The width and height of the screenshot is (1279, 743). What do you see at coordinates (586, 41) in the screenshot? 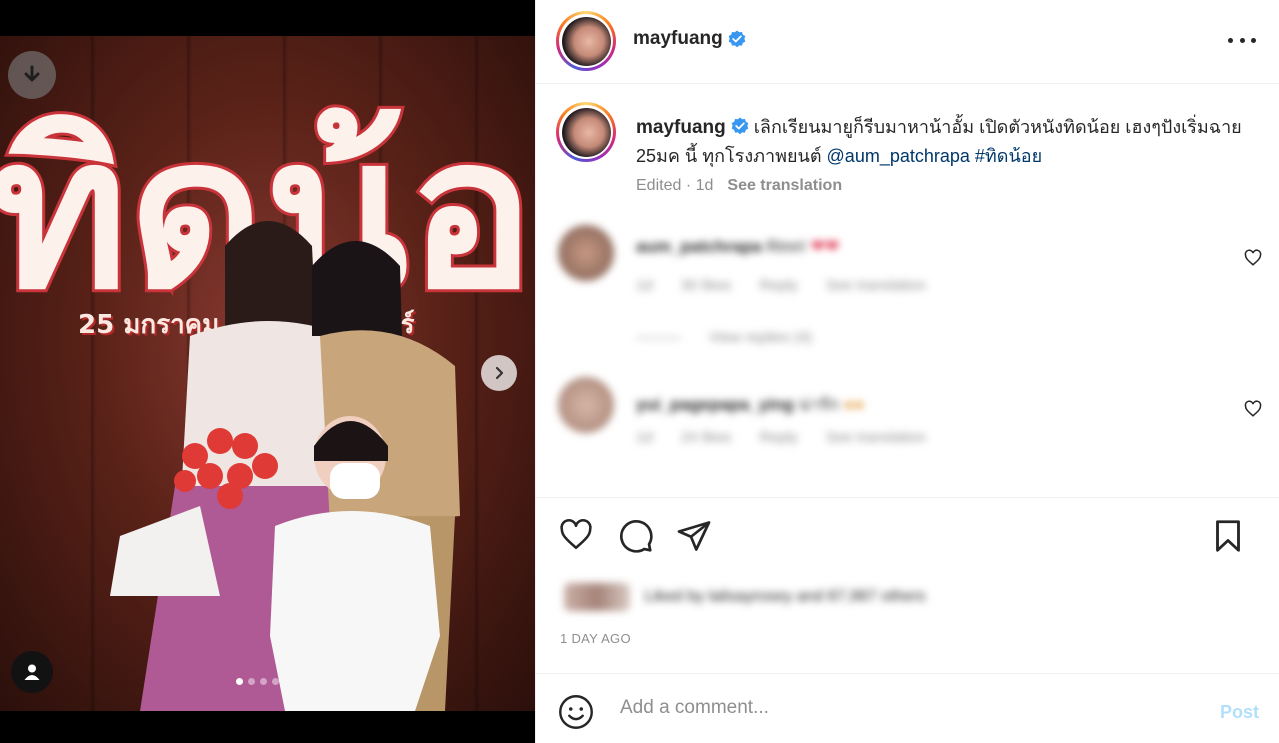
I see `header-avatar` at bounding box center [586, 41].